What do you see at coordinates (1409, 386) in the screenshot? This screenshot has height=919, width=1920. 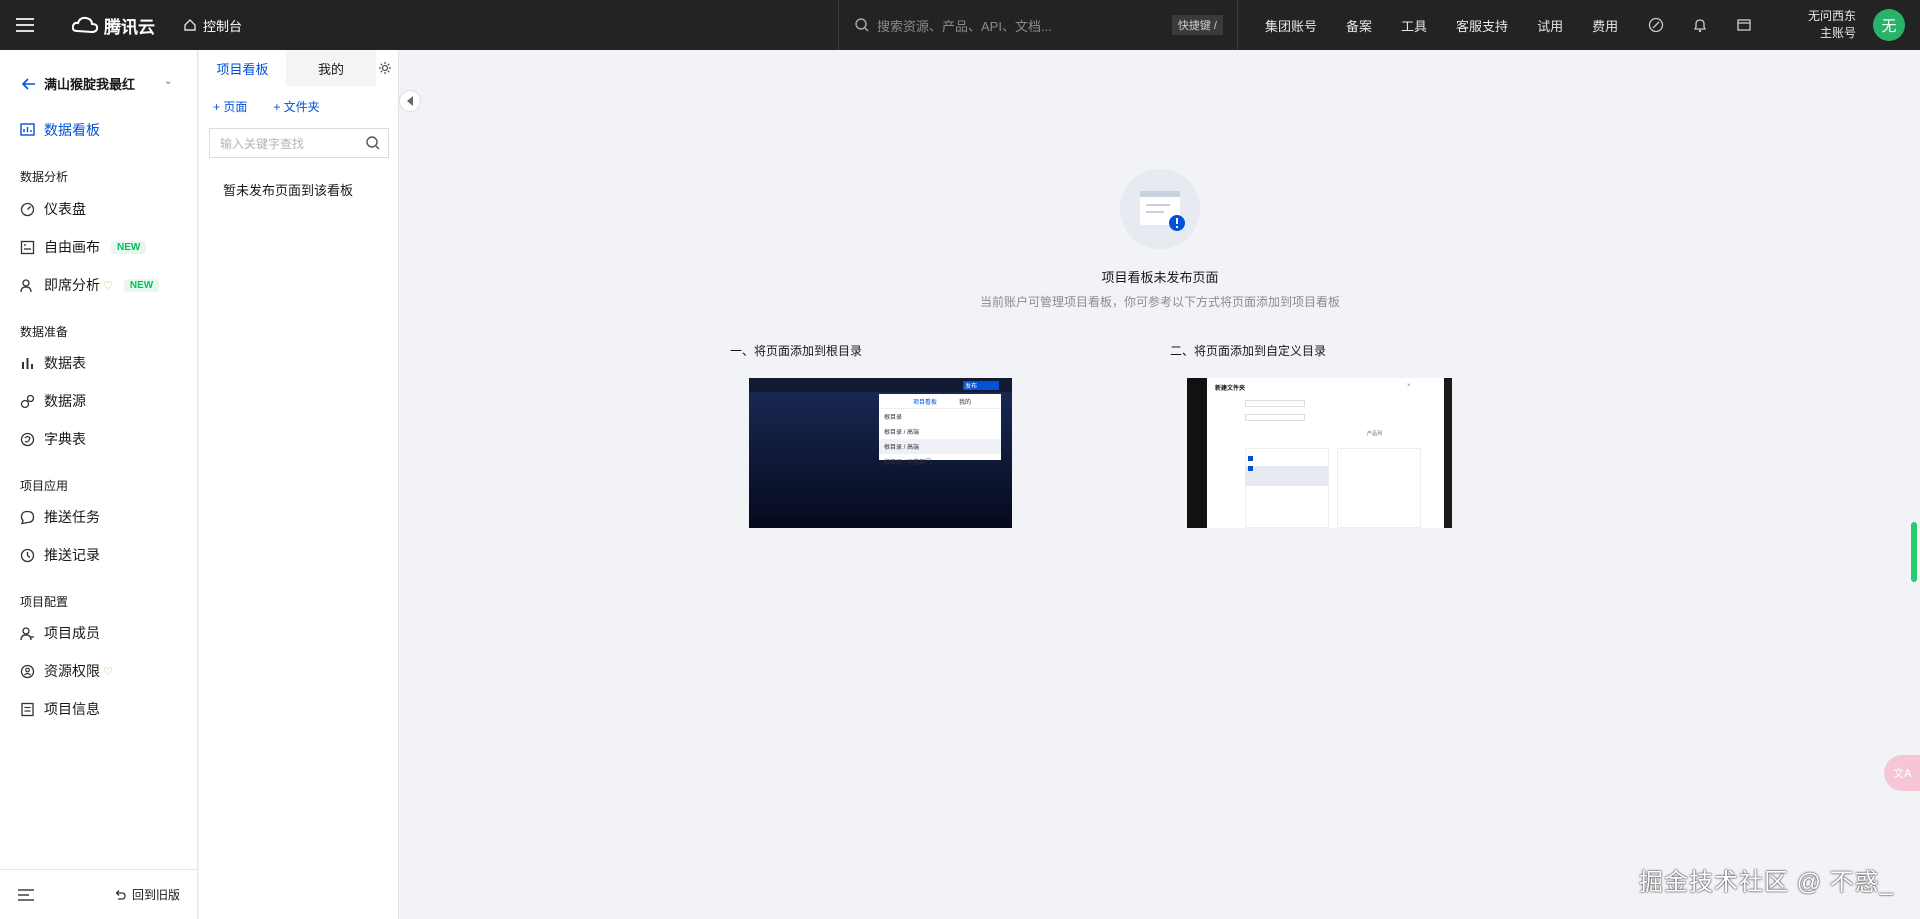 I see `mini-close-icon: ×` at bounding box center [1409, 386].